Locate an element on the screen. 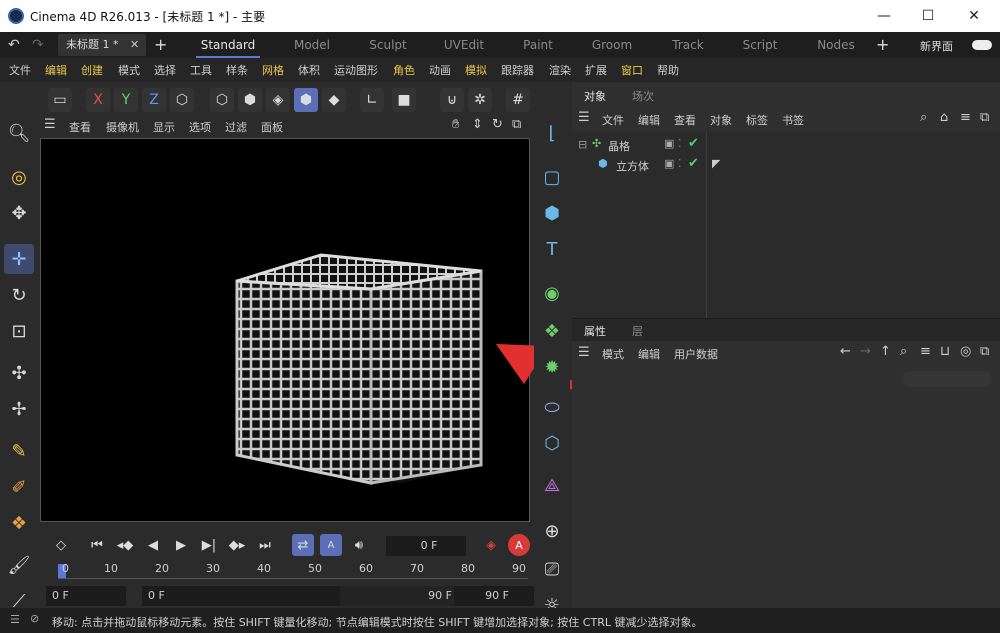 Image resolution: width=1000 pixels, height=633 pixels. maximize-button: ☐ is located at coordinates (928, 16).